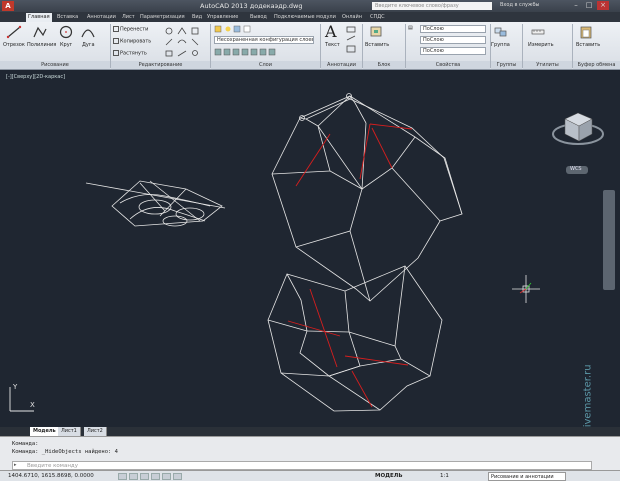 The width and height of the screenshot is (620, 481). Describe the element at coordinates (136, 41) in the screenshot. I see `copy-label: Копировать` at that location.